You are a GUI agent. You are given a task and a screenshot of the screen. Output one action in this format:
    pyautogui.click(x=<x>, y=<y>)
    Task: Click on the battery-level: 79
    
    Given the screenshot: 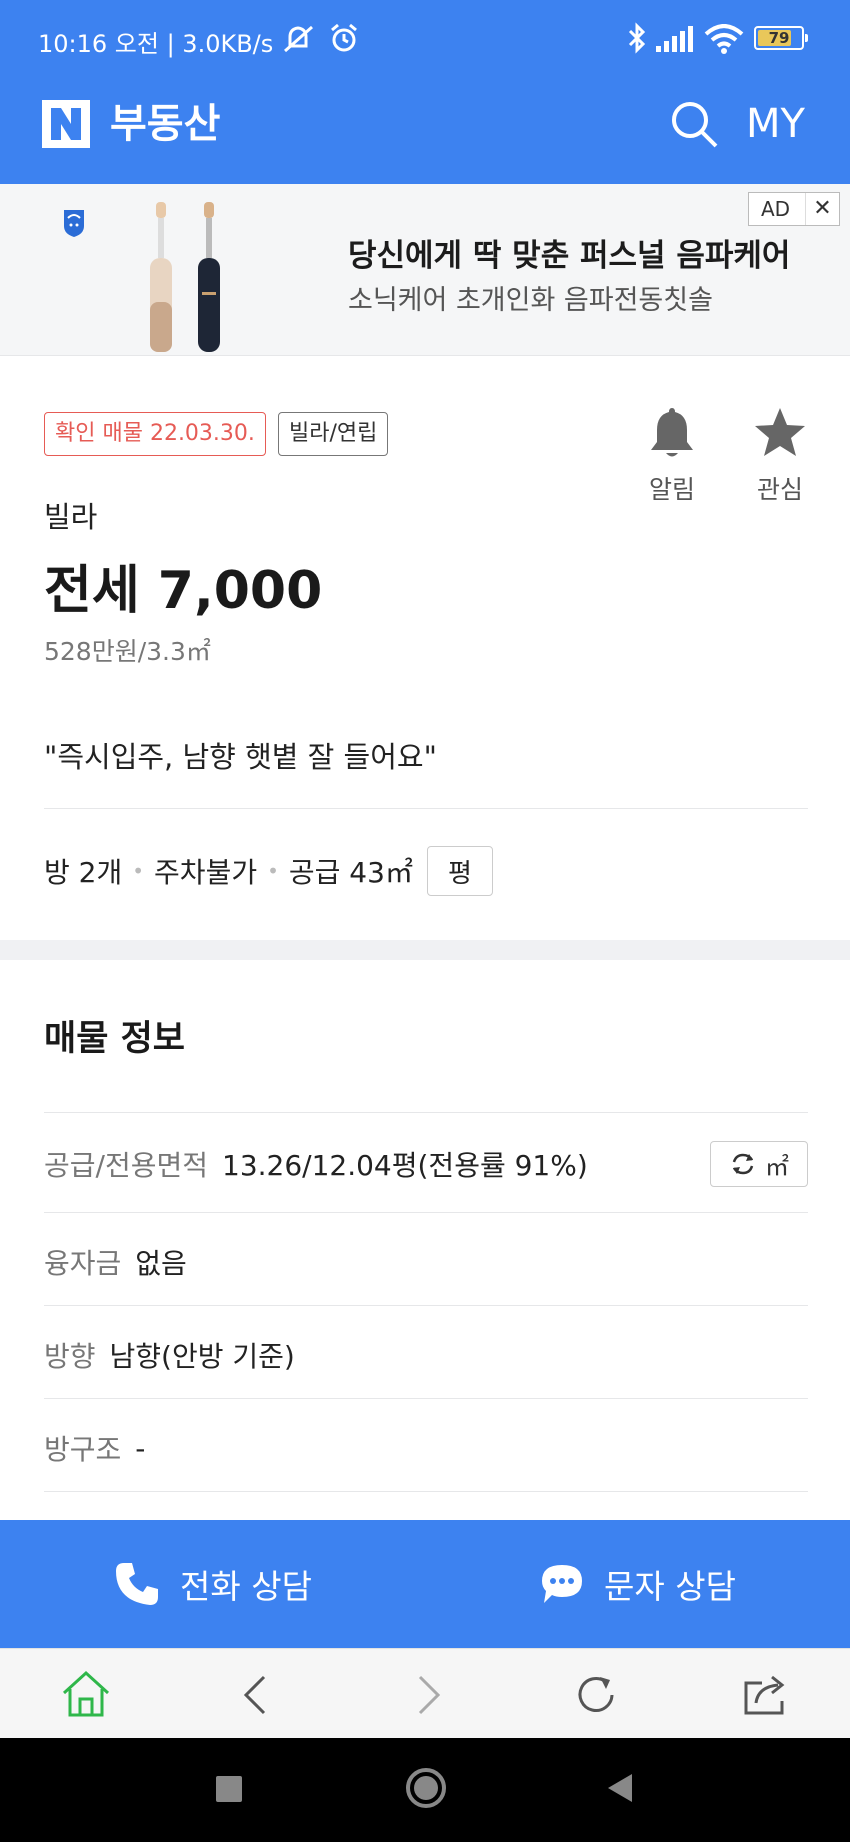 What is the action you would take?
    pyautogui.click(x=779, y=38)
    